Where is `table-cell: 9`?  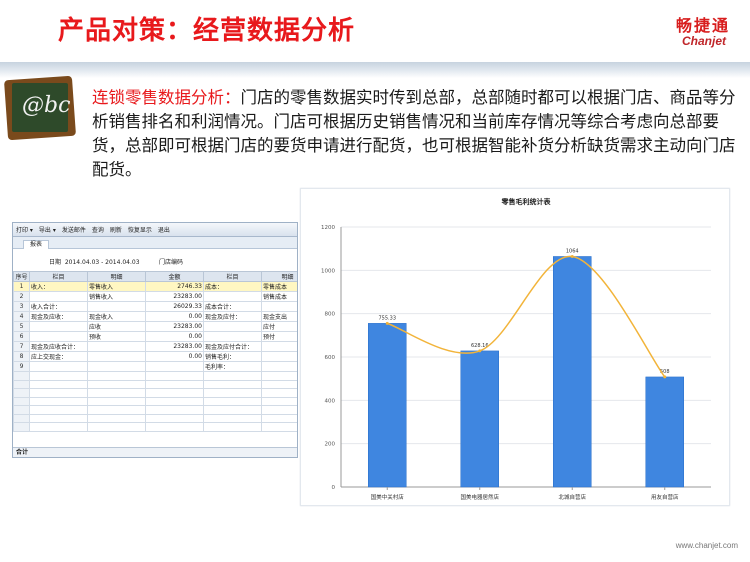 table-cell: 9 is located at coordinates (21, 366).